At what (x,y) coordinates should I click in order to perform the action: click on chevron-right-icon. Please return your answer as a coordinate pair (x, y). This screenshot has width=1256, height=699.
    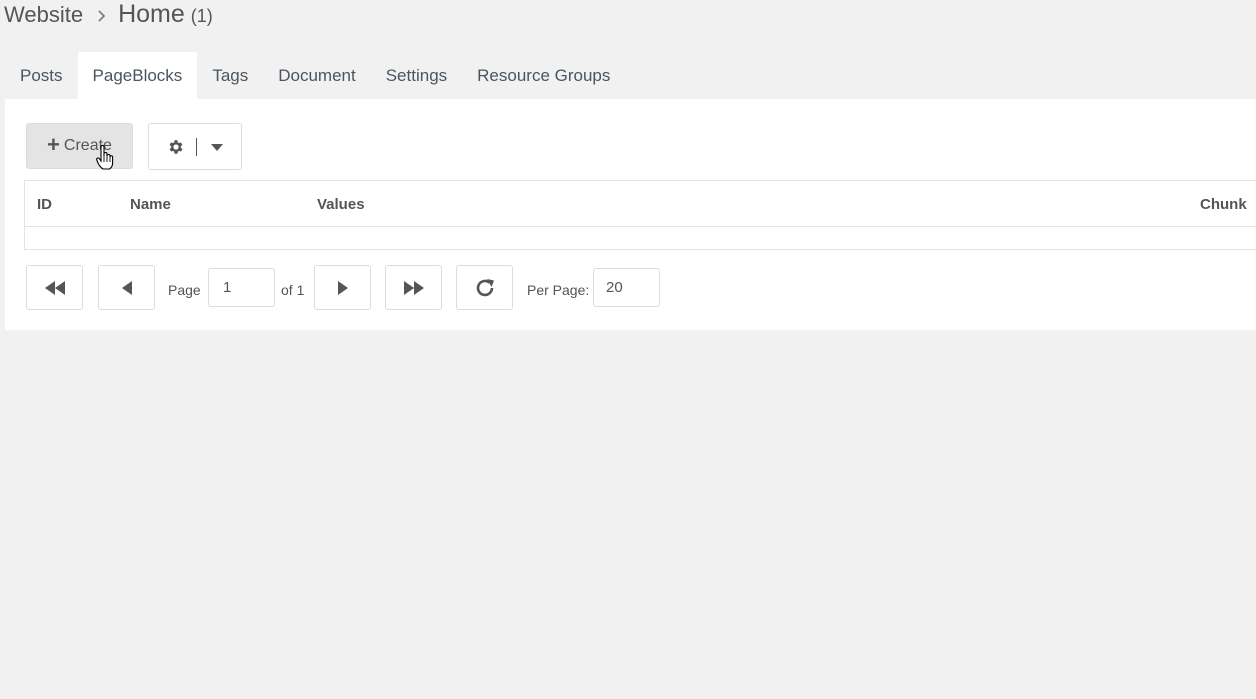
    Looking at the image, I should click on (102, 16).